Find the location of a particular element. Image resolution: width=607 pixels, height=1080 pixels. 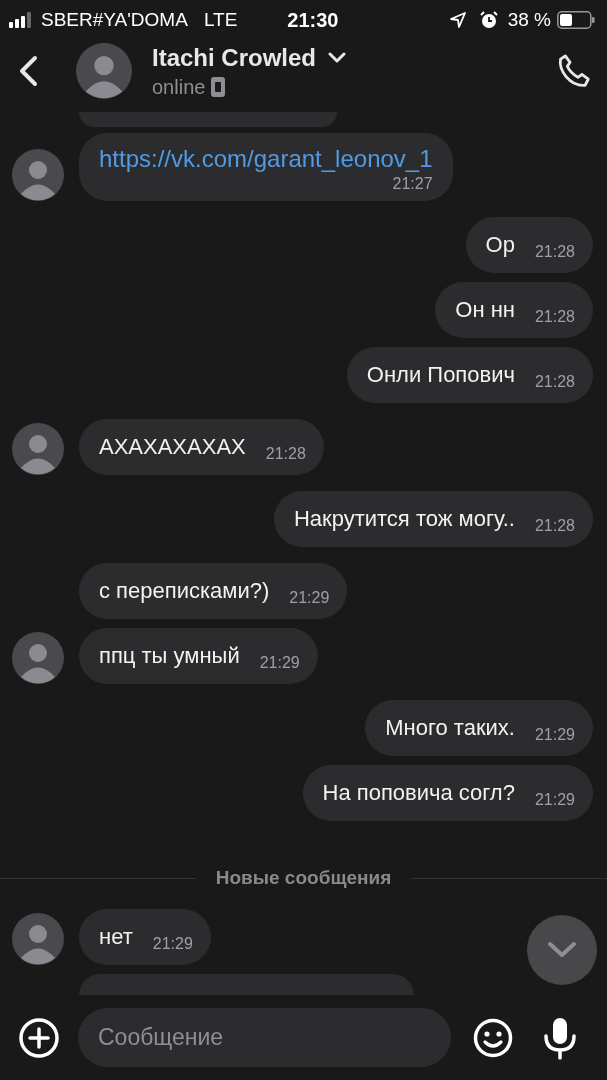

message-text: На поповича согл? is located at coordinates (418, 793).